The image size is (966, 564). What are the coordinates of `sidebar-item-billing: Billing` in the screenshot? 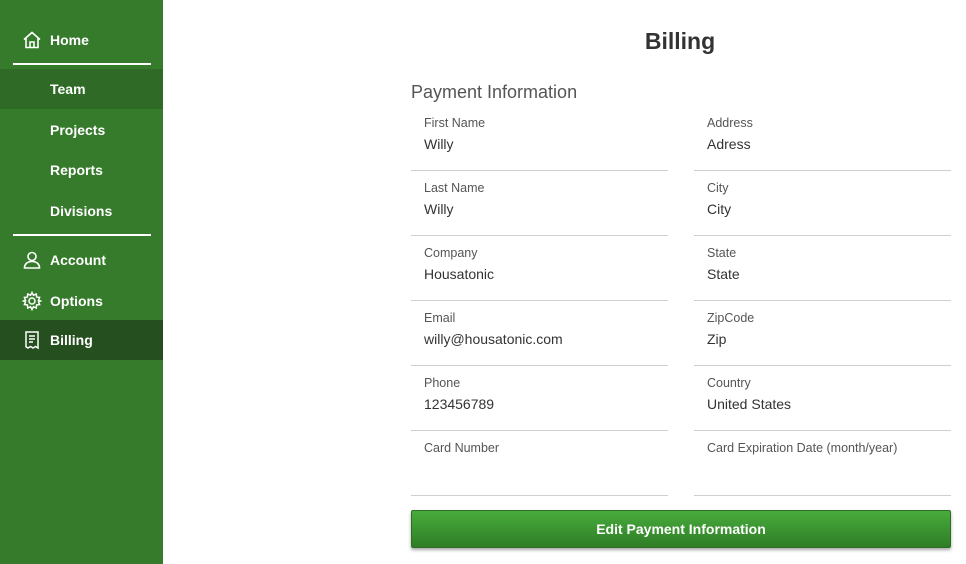 It's located at (81, 340).